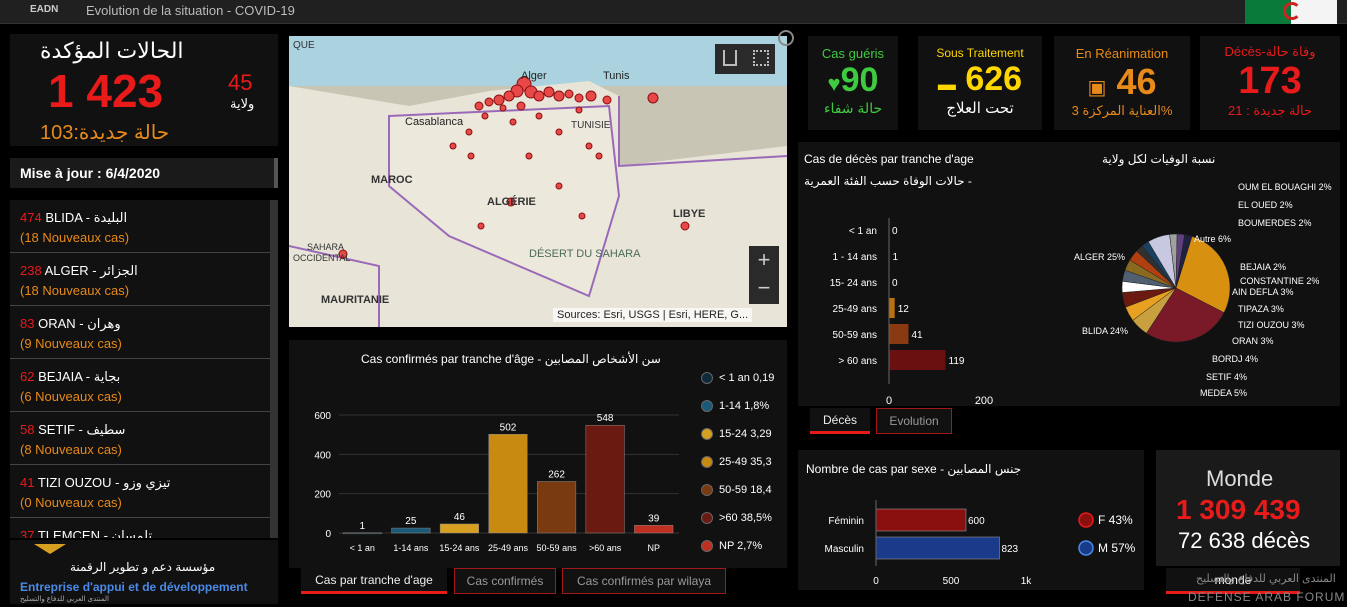 The height and width of the screenshot is (607, 1347). Describe the element at coordinates (853, 83) in the screenshot. I see `recovered-box: Cas guéris ♥90 حالة شفاء` at that location.